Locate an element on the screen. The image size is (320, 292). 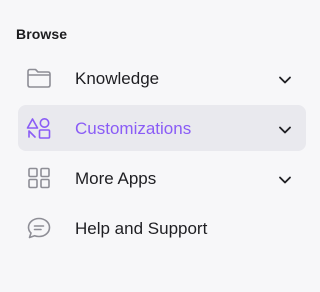
nav-item-customizations: Customizations is located at coordinates (162, 128).